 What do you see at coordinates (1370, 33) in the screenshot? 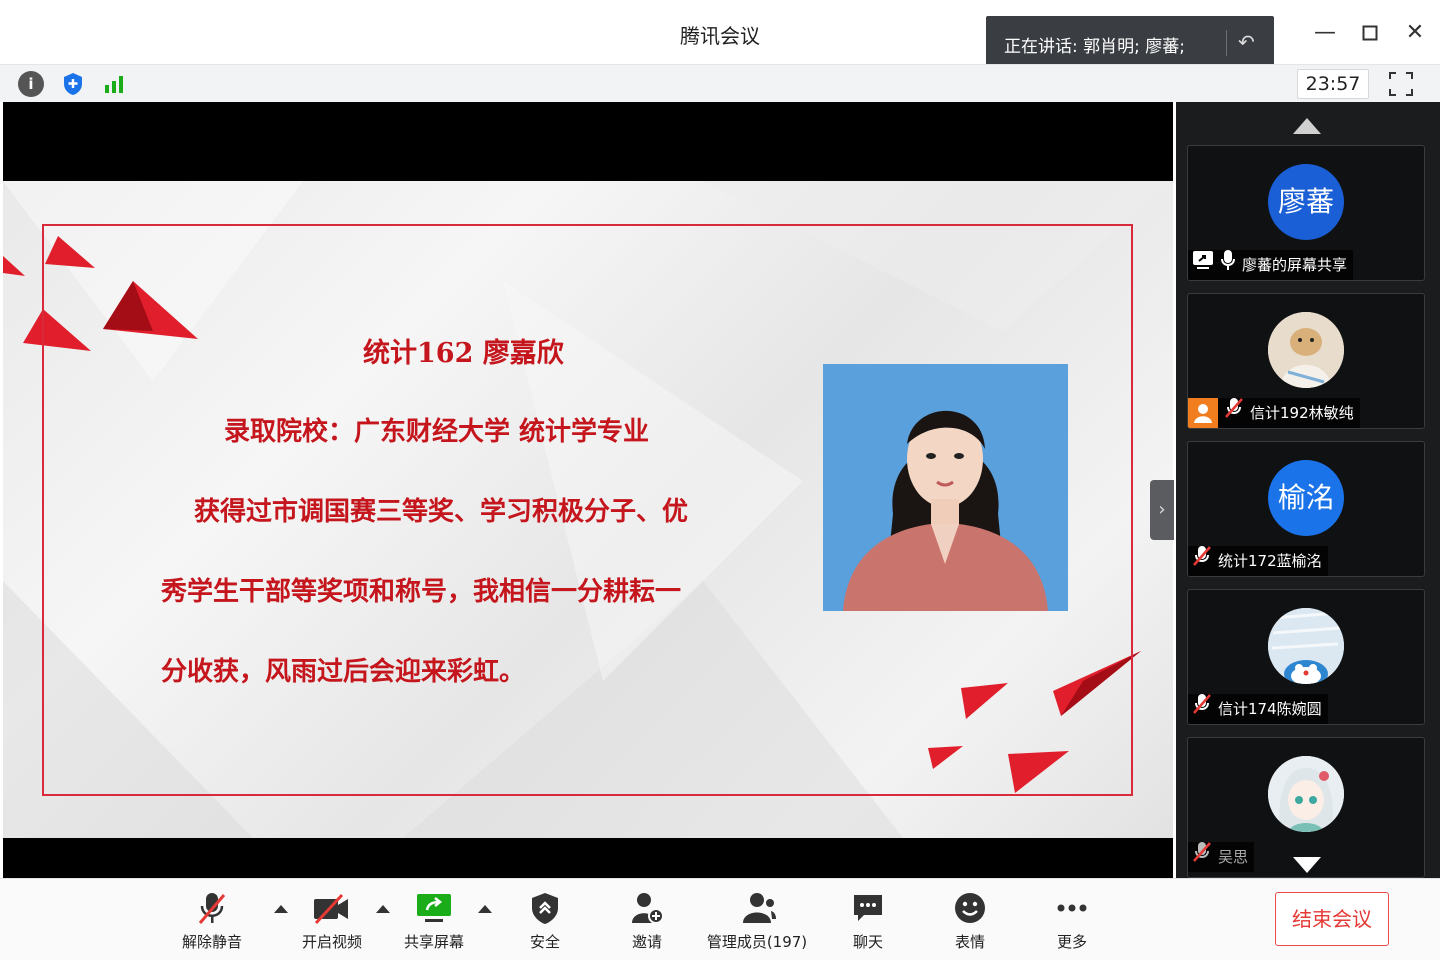
I see `maximize-icon` at bounding box center [1370, 33].